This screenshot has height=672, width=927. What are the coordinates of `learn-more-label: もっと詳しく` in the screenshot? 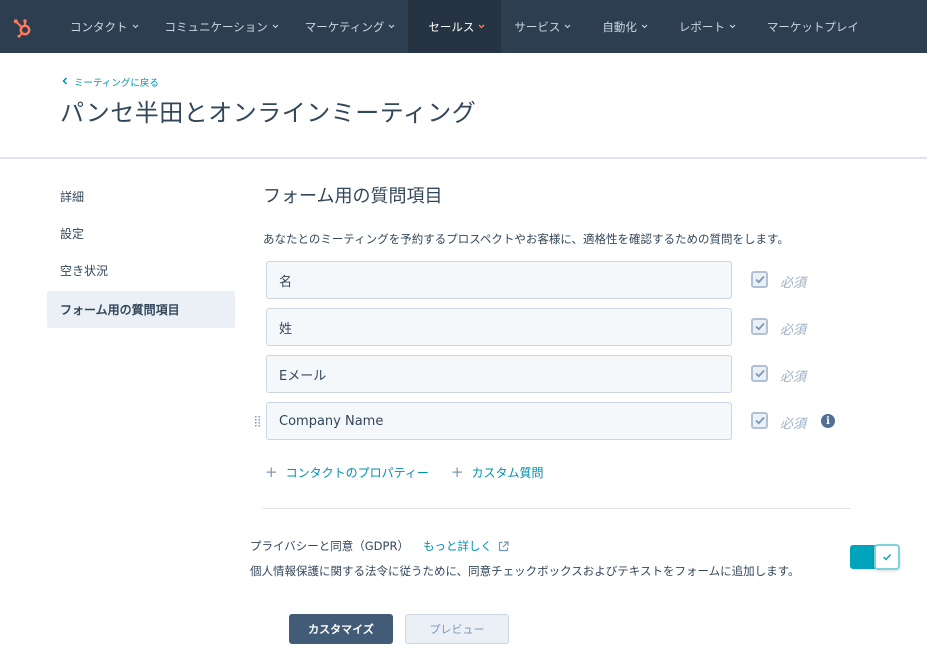 It's located at (457, 546).